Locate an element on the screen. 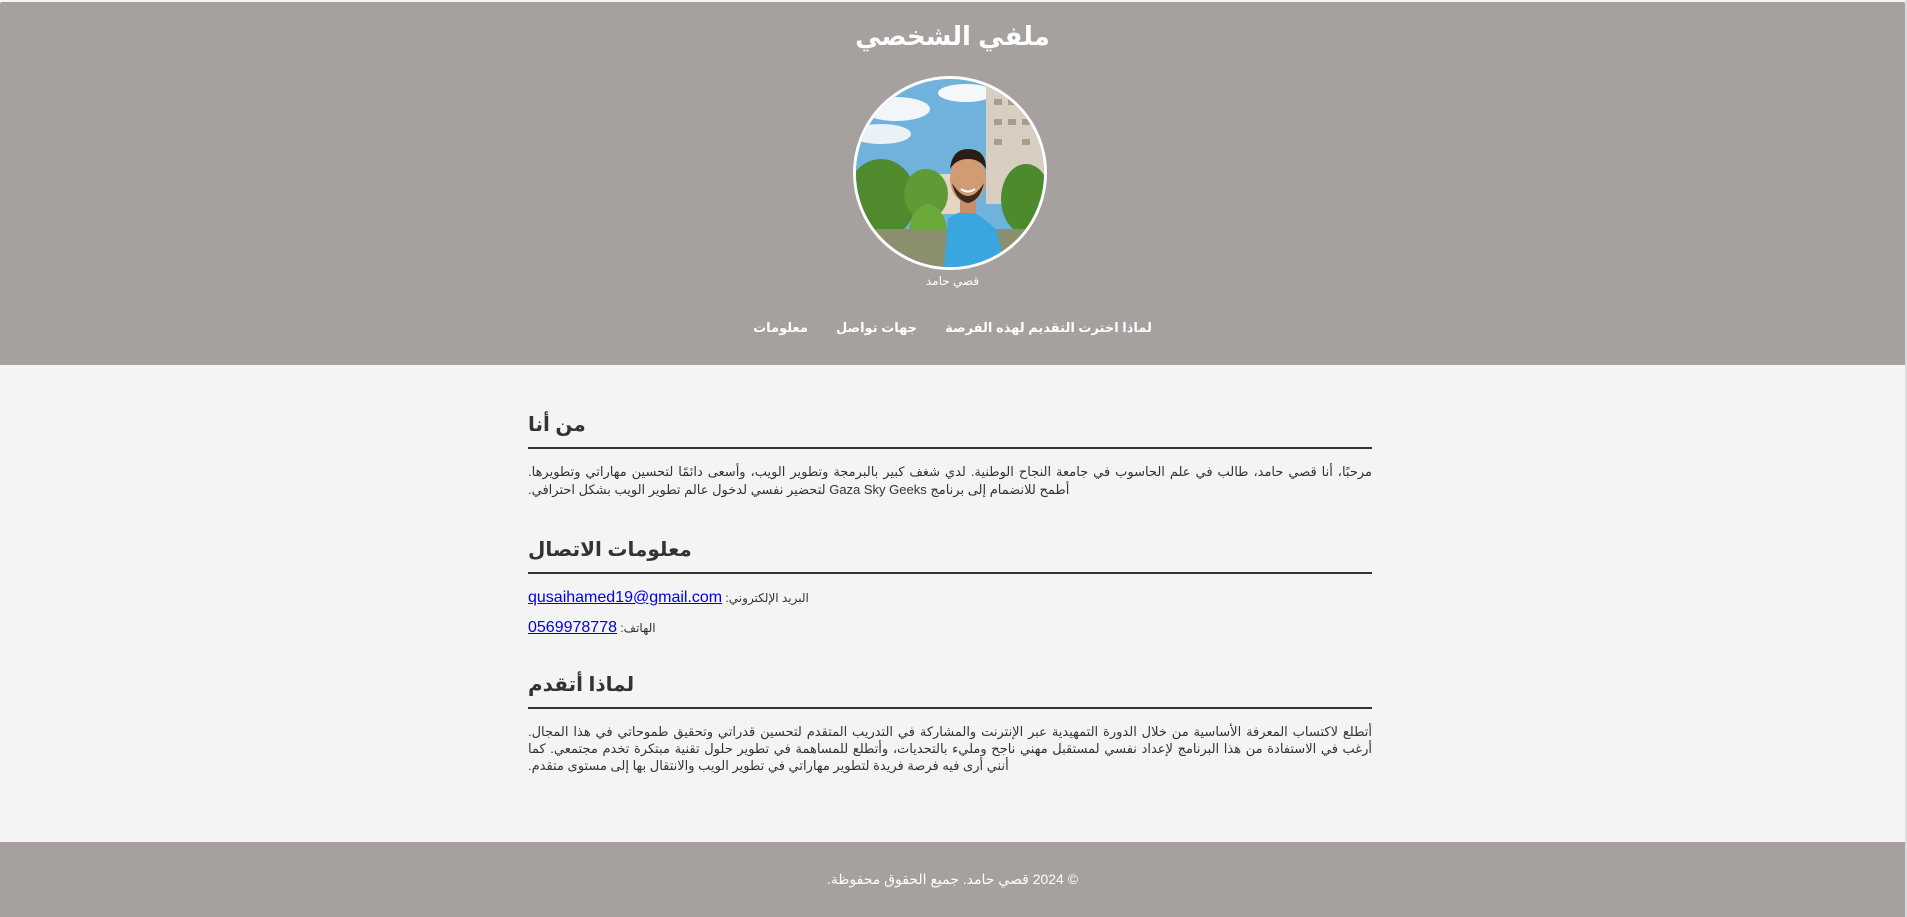 This screenshot has height=917, width=1907. phone-label: الهاتف: is located at coordinates (638, 628).